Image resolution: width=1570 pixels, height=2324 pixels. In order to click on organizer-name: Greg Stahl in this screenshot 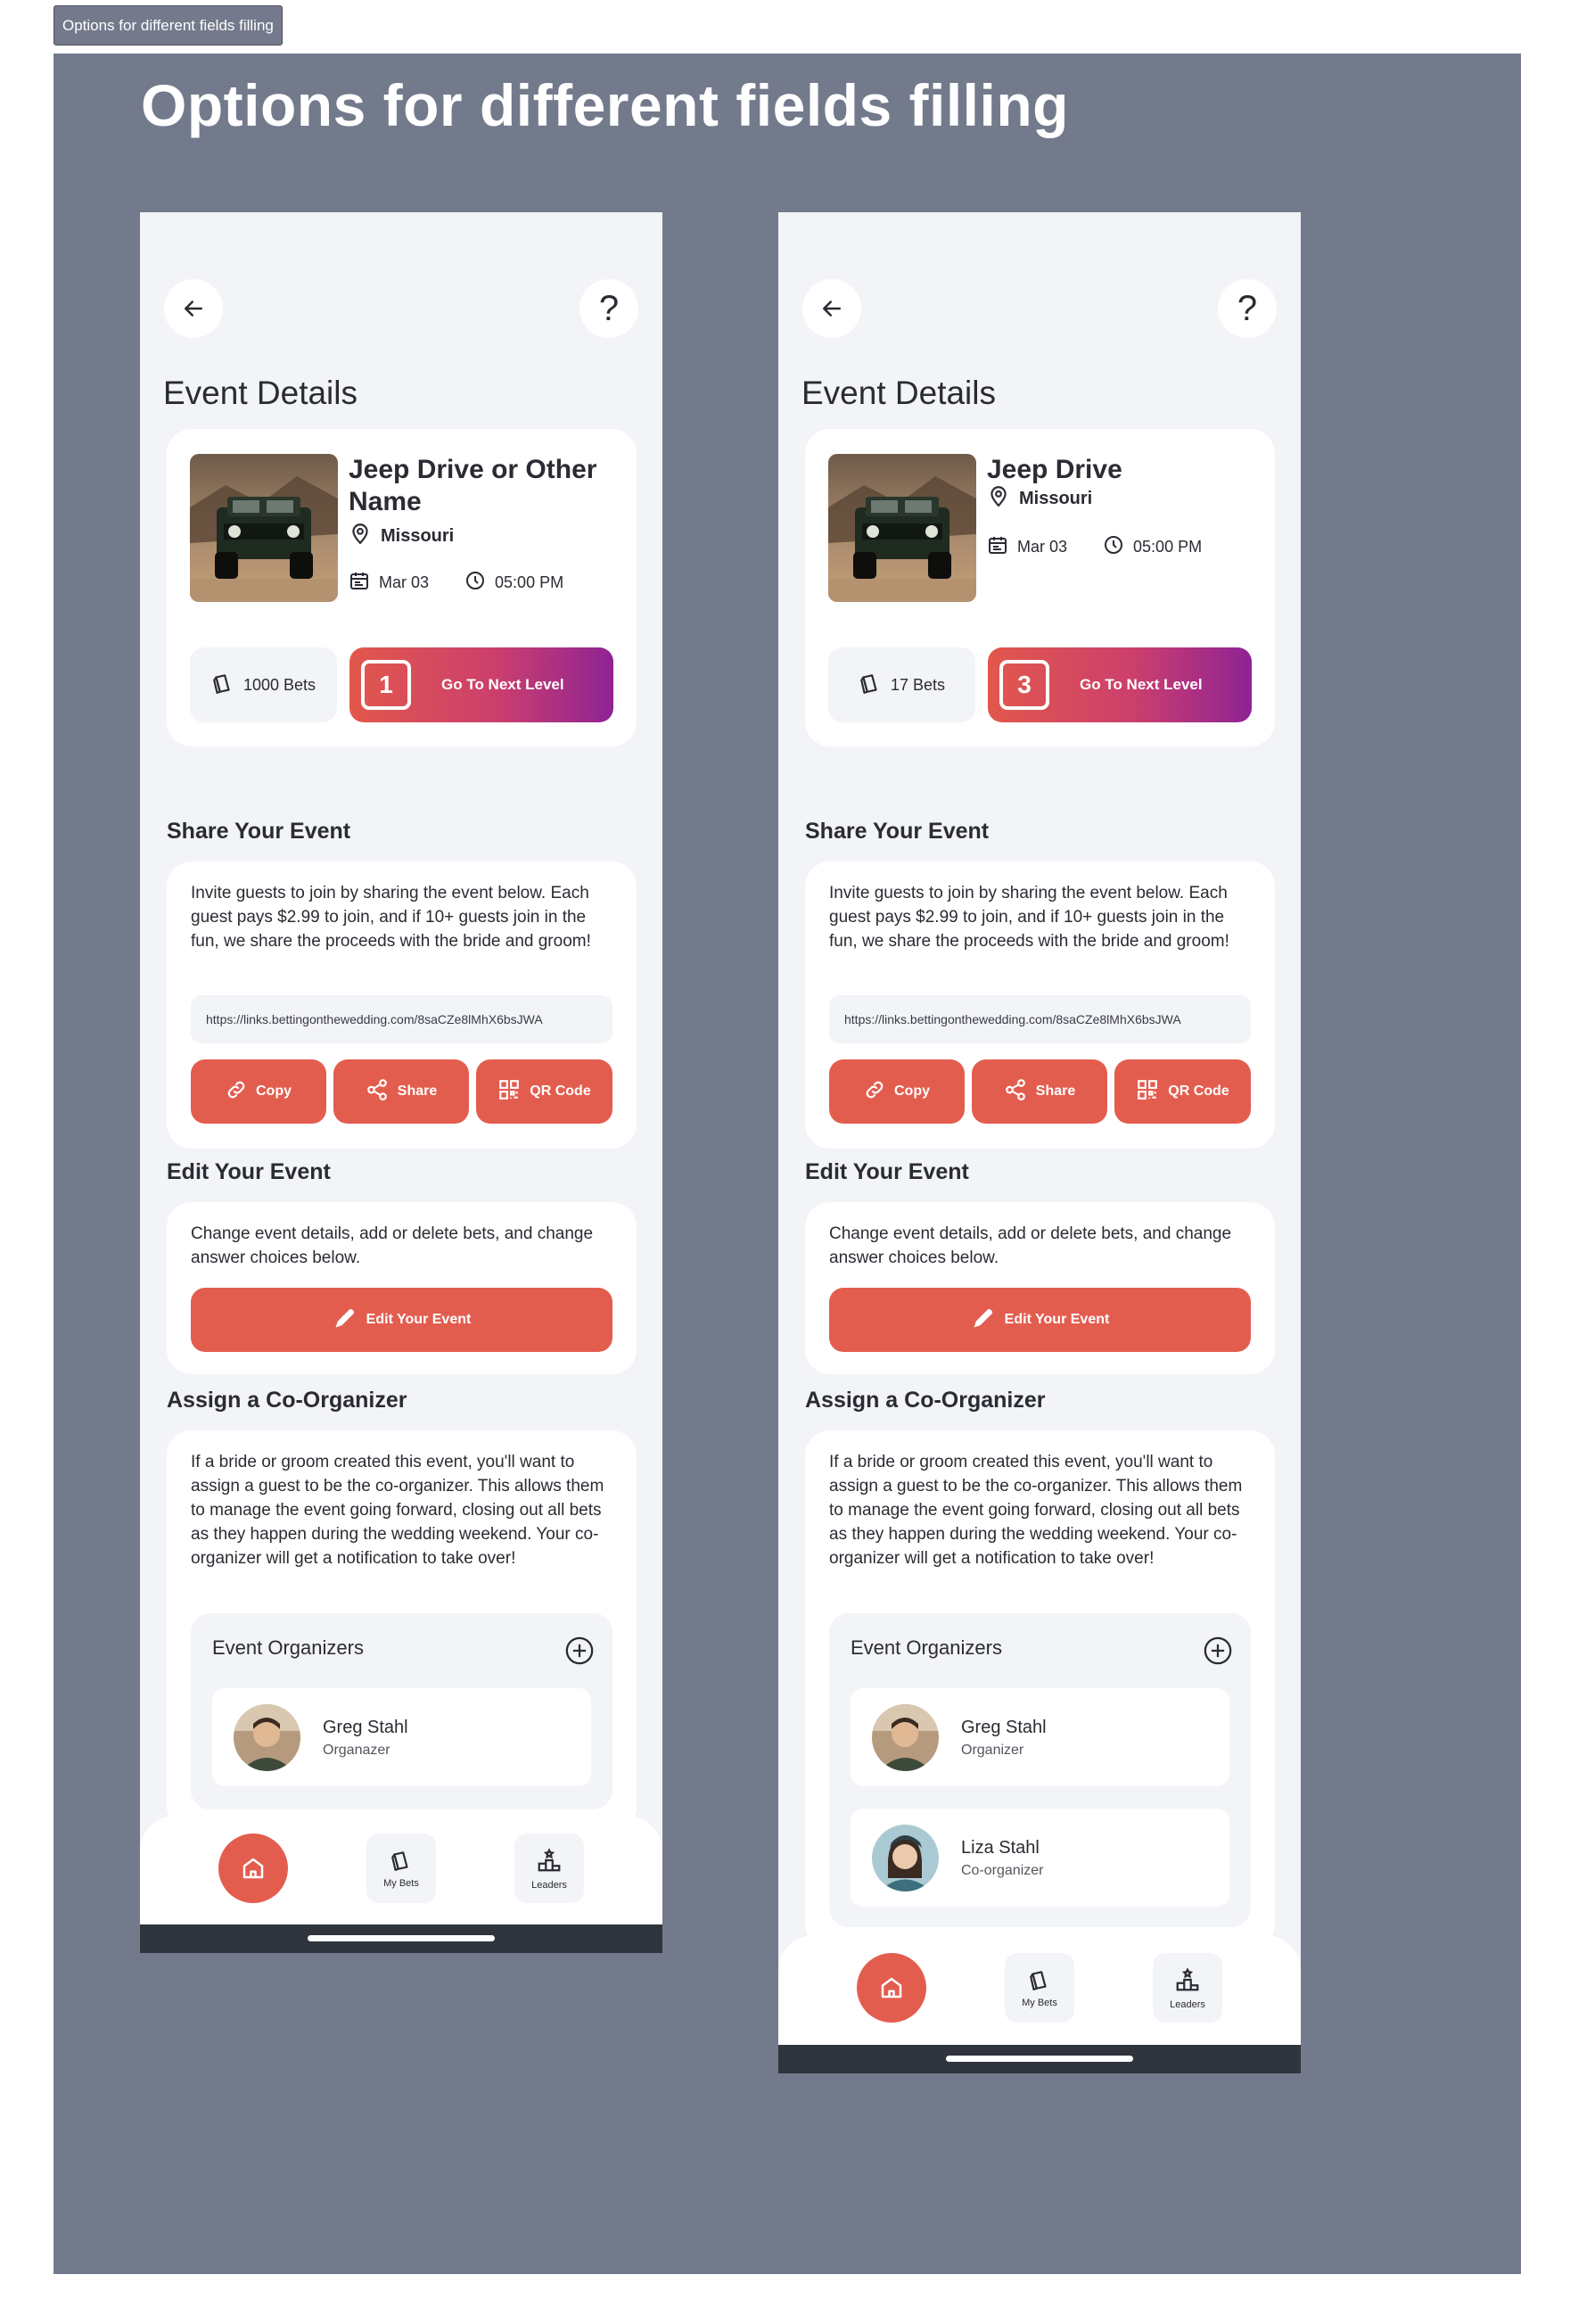, I will do `click(1004, 1727)`.